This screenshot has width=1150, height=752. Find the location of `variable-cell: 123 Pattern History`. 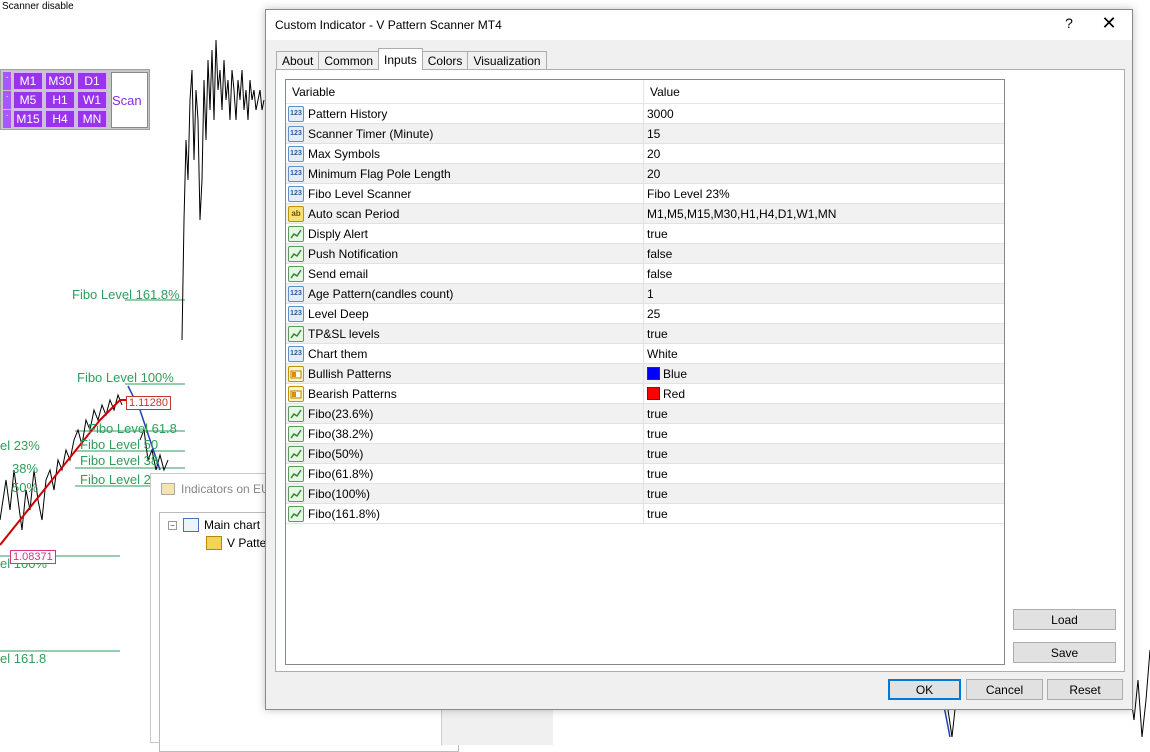

variable-cell: 123 Pattern History is located at coordinates (465, 113).